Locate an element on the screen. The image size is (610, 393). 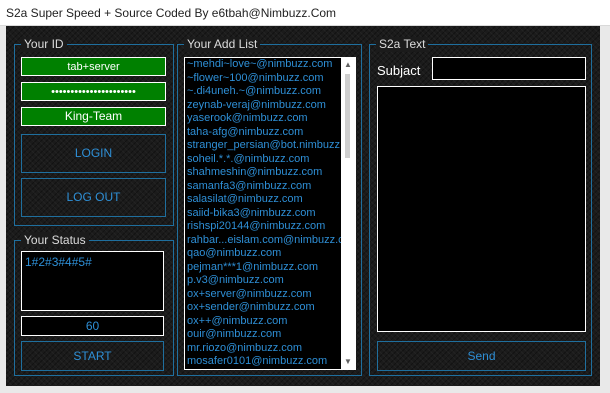
list-item: rahbar...eislam.com@nimbuzz.com is located at coordinates (271, 241).